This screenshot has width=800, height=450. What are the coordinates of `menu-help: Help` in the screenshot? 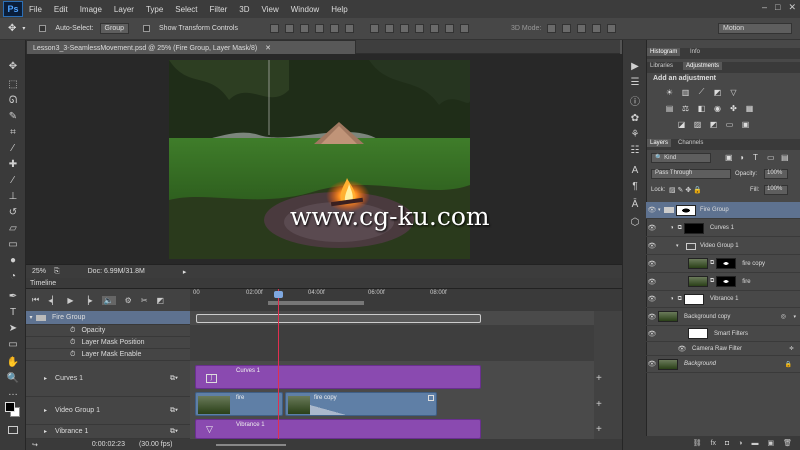 It's located at (339, 9).